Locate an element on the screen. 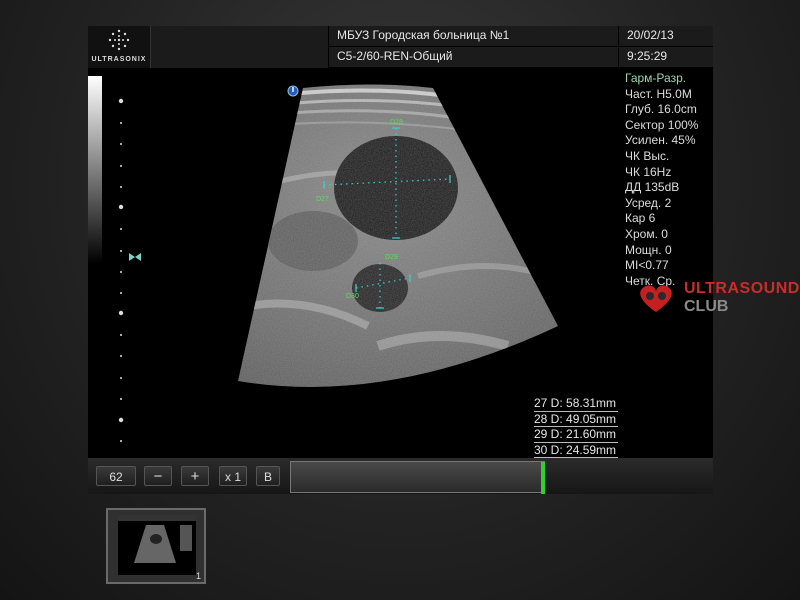  param-item: Усилен. 45% is located at coordinates (660, 140).